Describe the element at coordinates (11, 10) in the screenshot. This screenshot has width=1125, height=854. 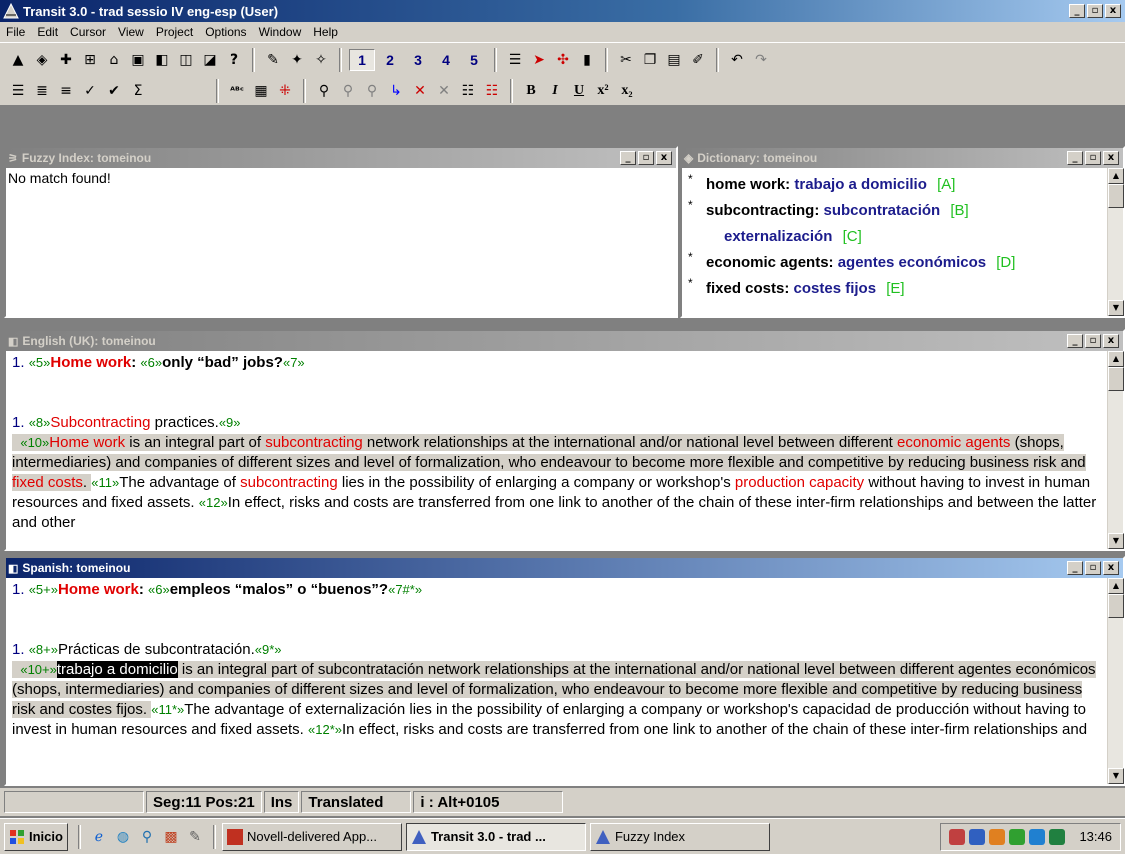
I see `transit-app-icon` at that location.